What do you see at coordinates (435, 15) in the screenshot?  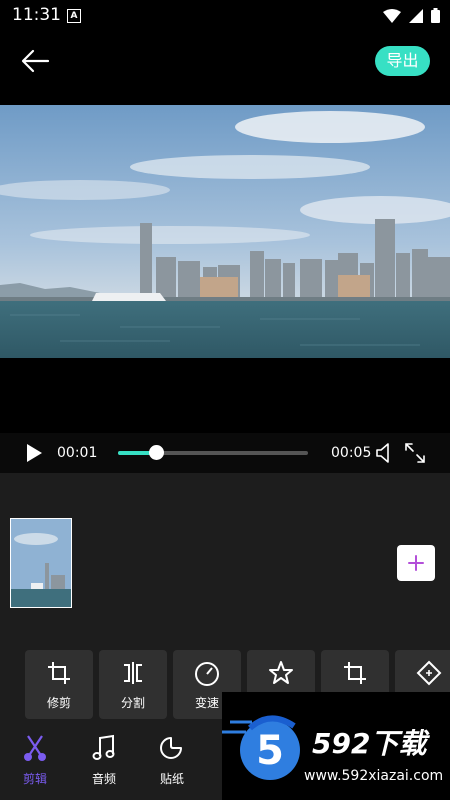 I see `battery-icon` at bounding box center [435, 15].